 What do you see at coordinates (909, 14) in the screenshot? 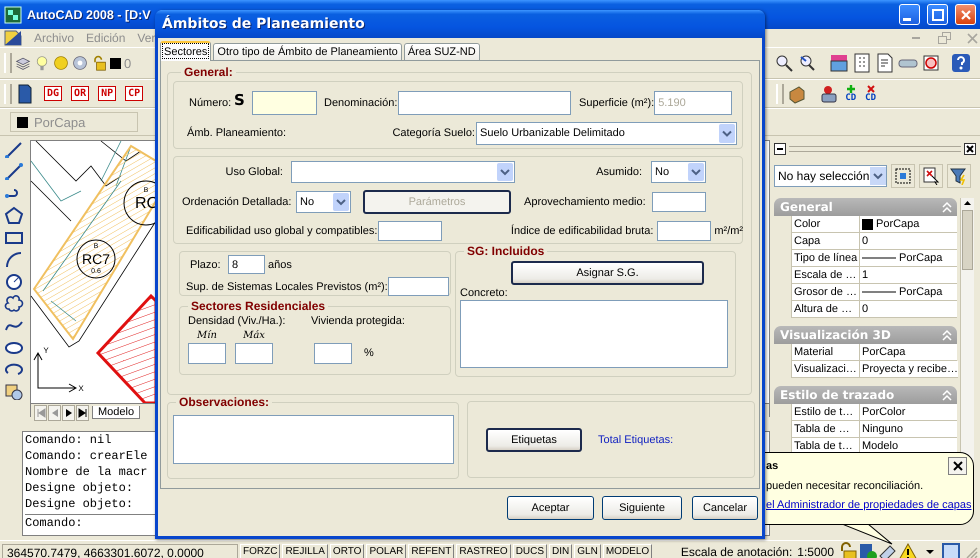
I see `minimize-button` at bounding box center [909, 14].